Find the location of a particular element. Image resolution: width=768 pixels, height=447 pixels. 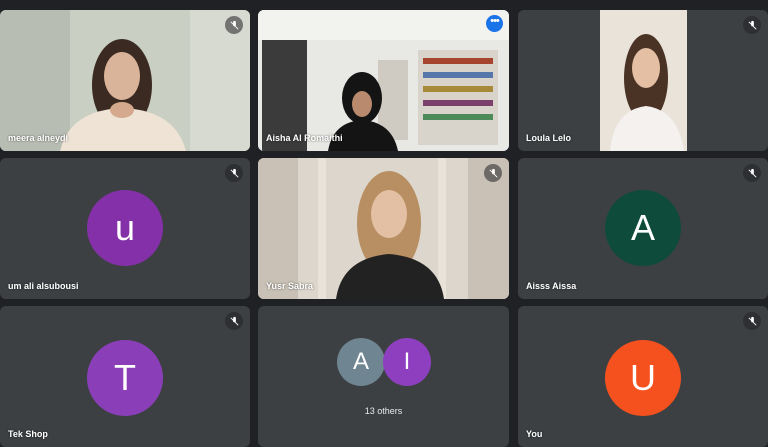

participant-name: You is located at coordinates (534, 434).